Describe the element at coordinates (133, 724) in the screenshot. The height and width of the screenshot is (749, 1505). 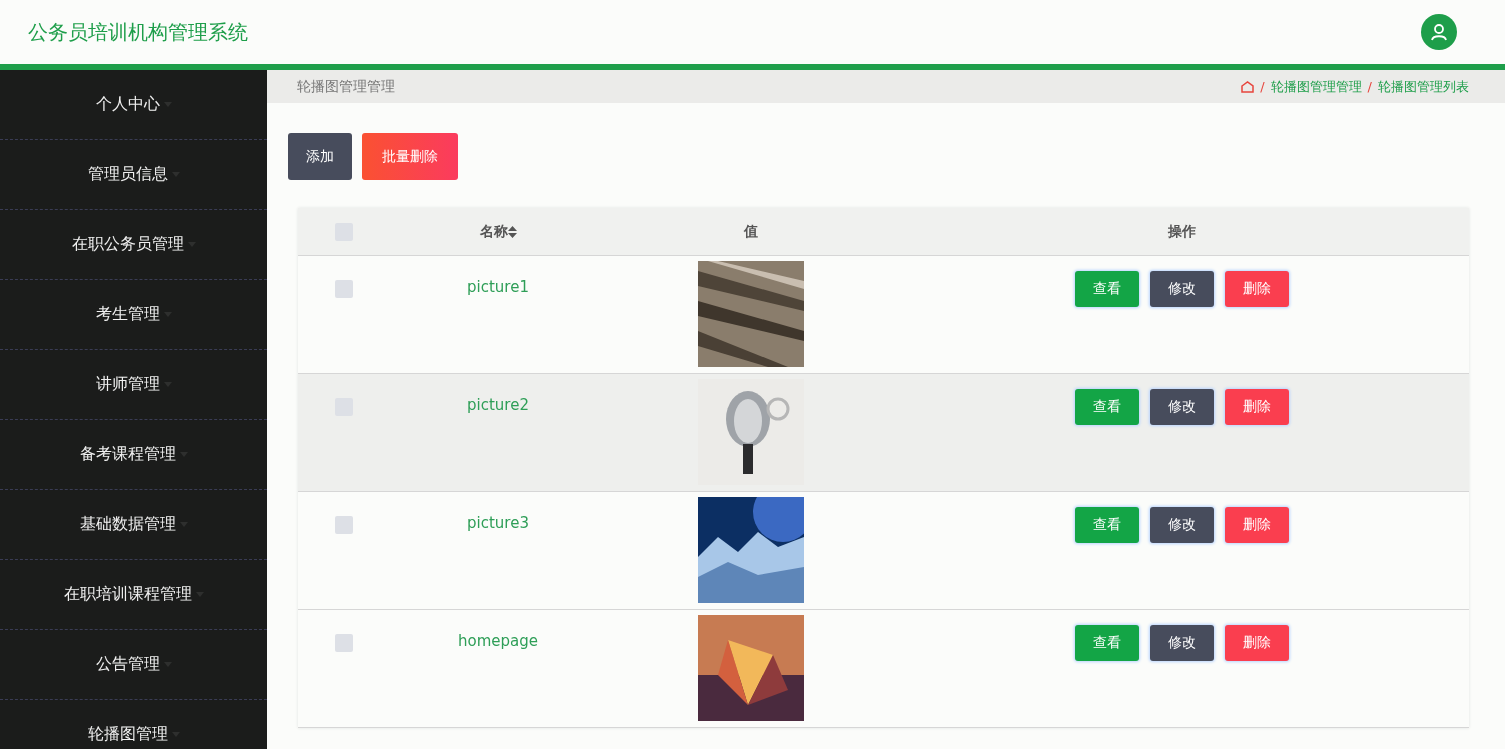
I see `sidebar-item: 轮播图管理` at that location.